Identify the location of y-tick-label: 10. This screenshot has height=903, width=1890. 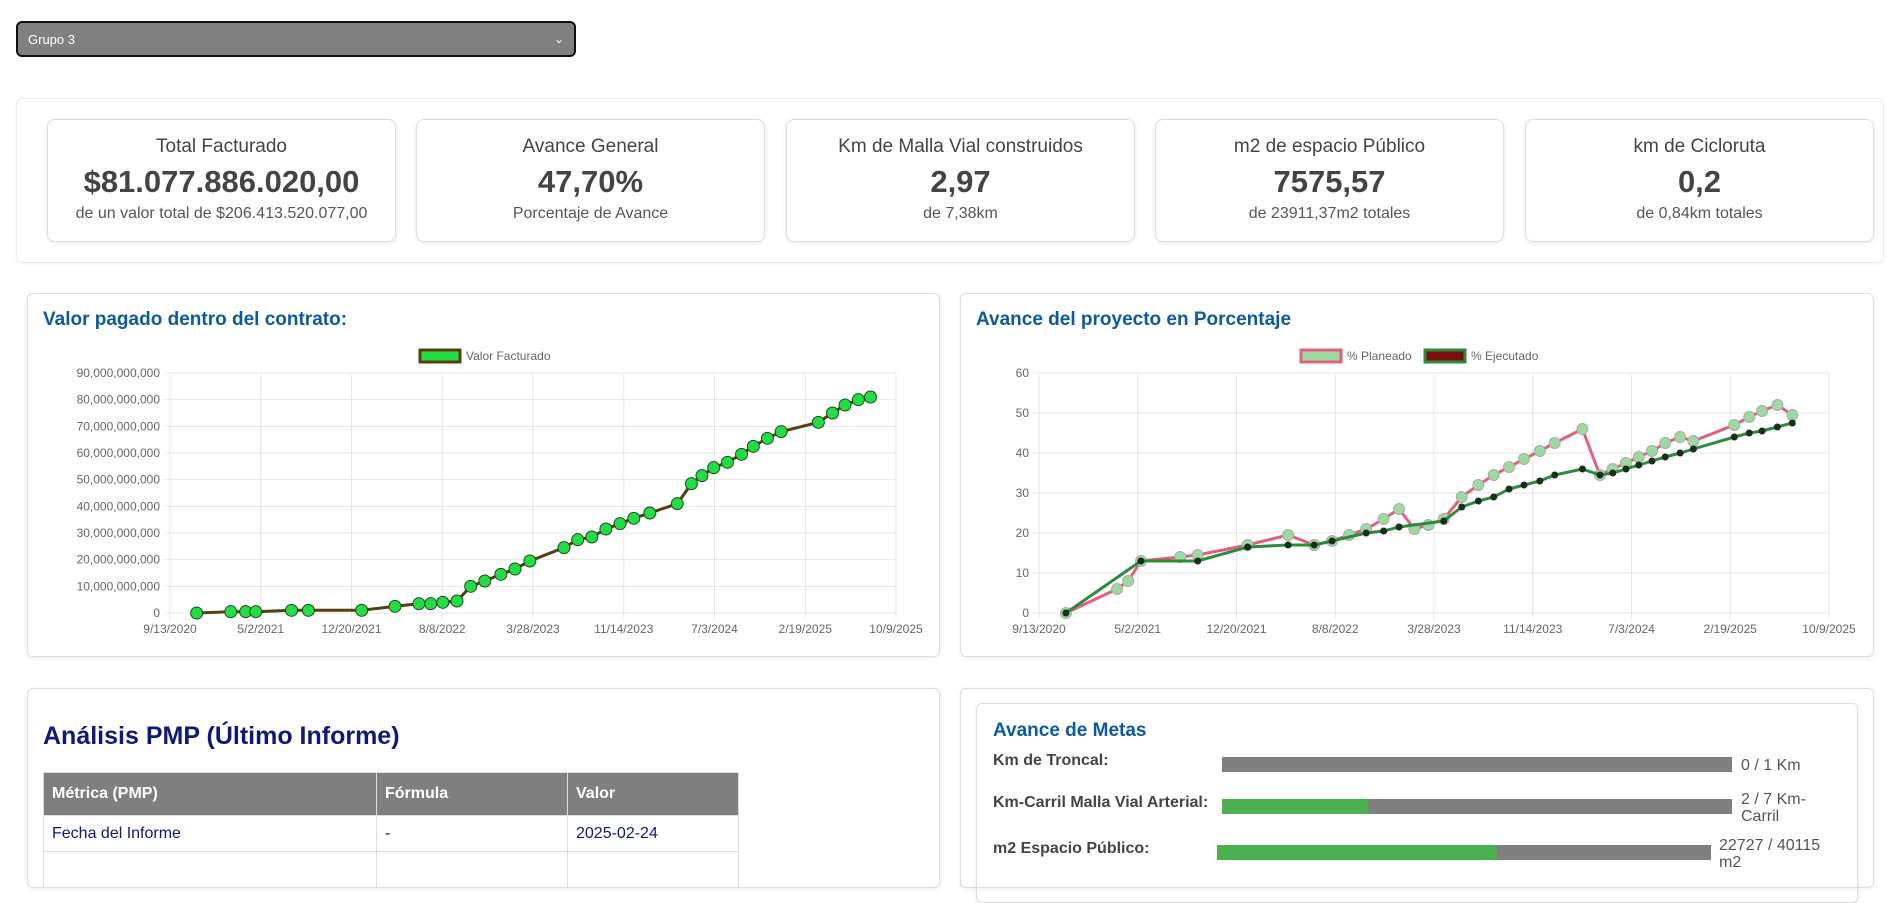
(1023, 573).